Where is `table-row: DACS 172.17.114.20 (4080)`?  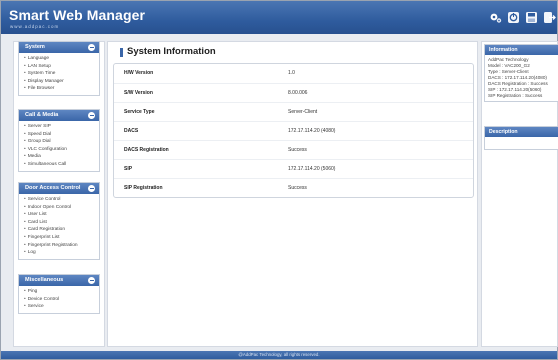 table-row: DACS 172.17.114.20 (4080) is located at coordinates (293, 130).